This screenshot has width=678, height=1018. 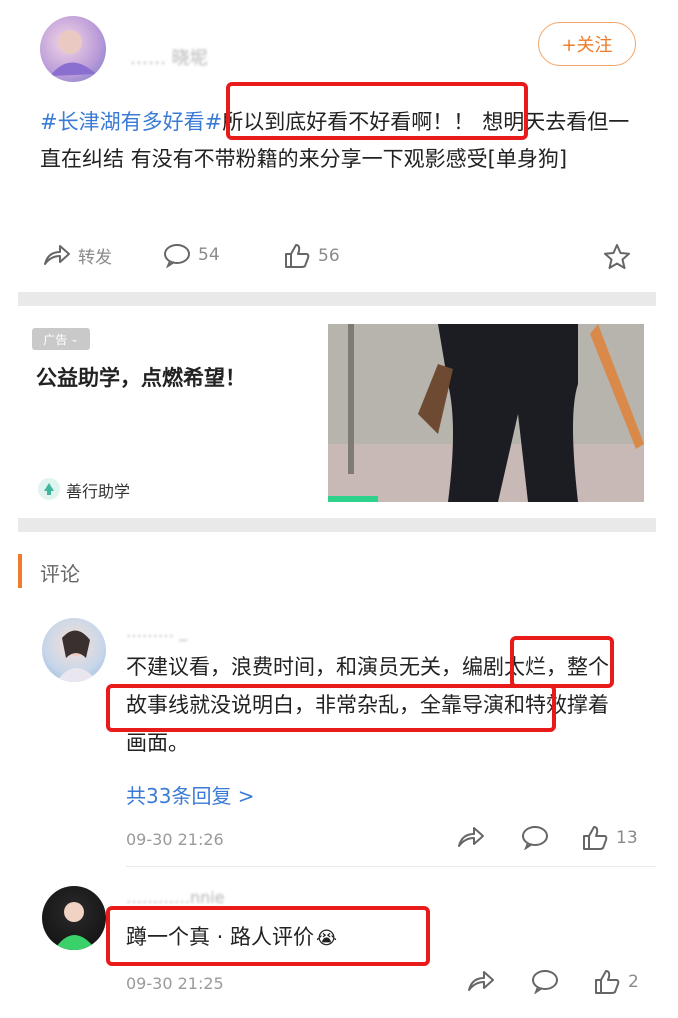 I want to click on comment-count: 54, so click(x=209, y=255).